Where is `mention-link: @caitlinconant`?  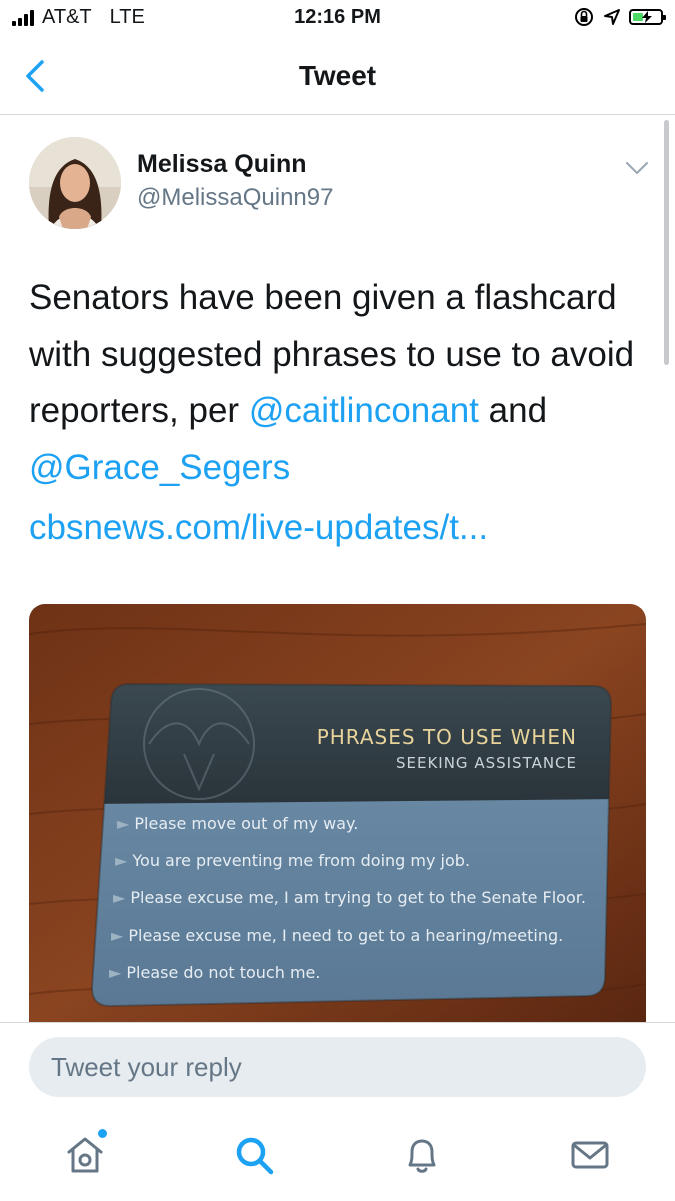 mention-link: @caitlinconant is located at coordinates (364, 410).